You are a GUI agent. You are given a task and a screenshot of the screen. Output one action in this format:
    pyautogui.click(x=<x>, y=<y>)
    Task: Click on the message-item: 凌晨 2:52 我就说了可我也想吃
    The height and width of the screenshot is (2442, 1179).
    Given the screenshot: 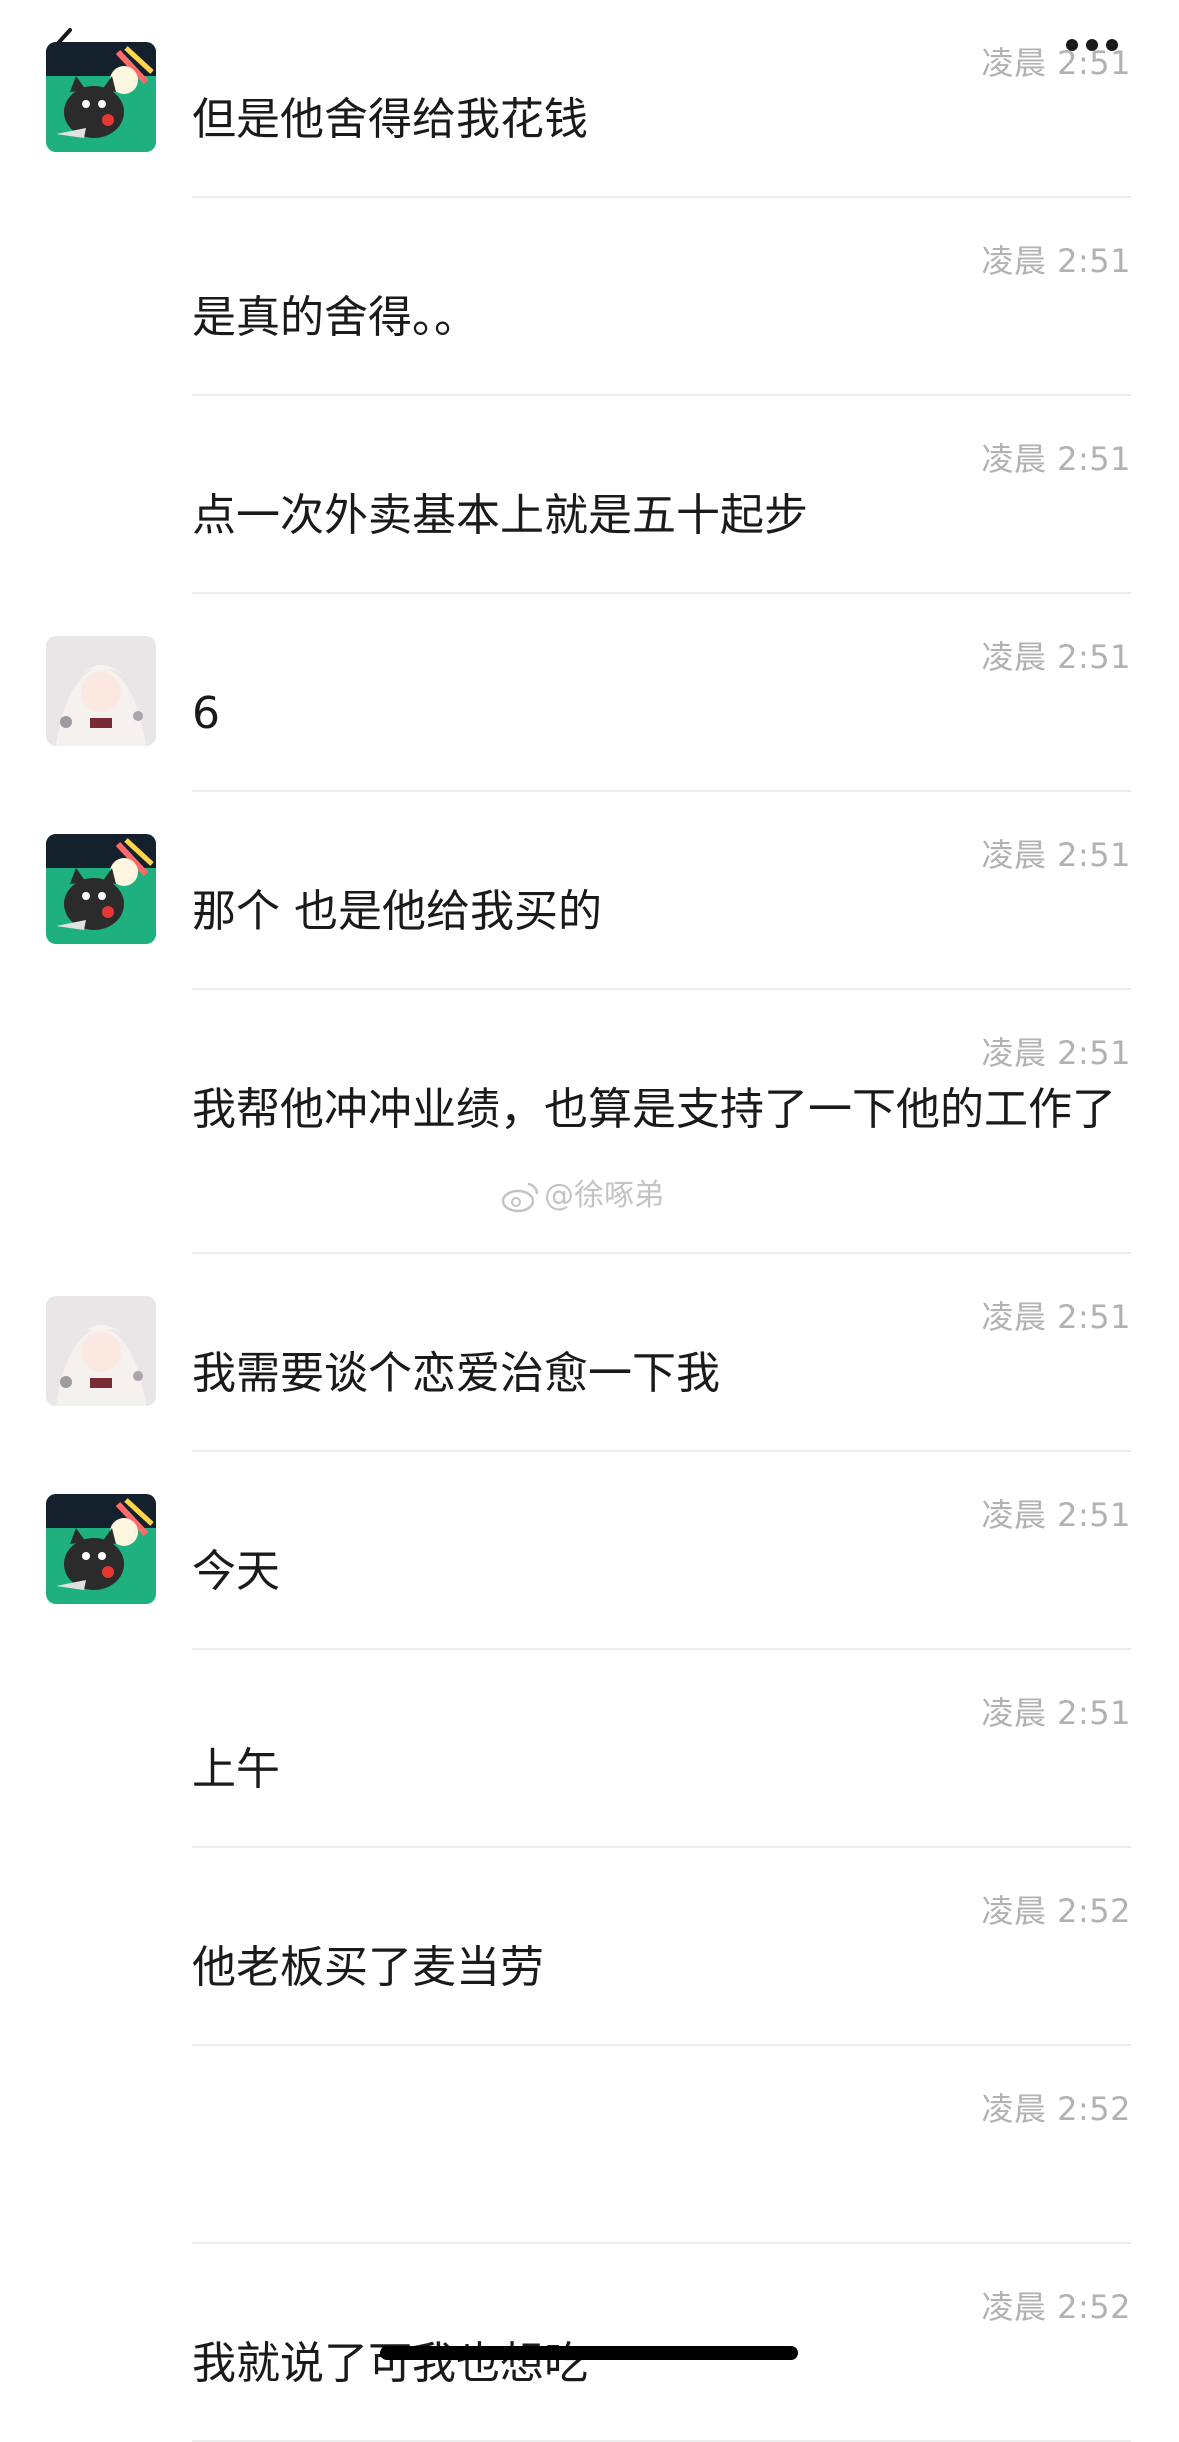 What is the action you would take?
    pyautogui.click(x=589, y=2343)
    